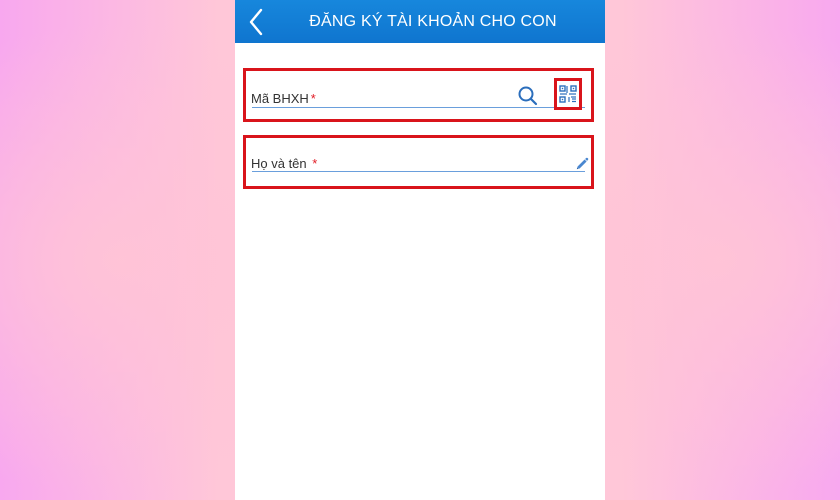 The image size is (840, 500). Describe the element at coordinates (418, 162) in the screenshot. I see `full-name-field: Họ và tên *` at that location.